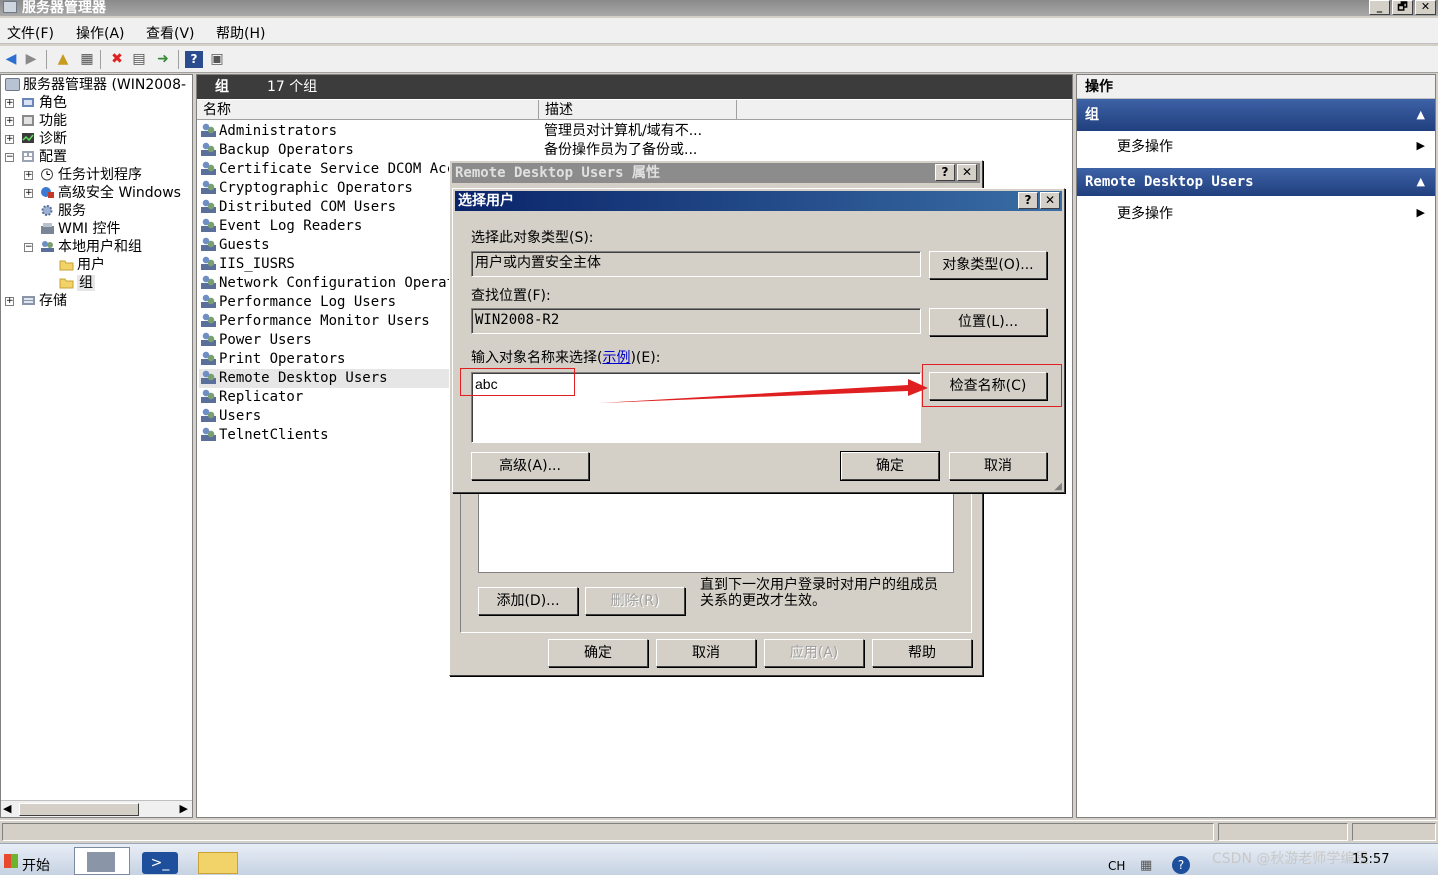 The width and height of the screenshot is (1438, 875). Describe the element at coordinates (1181, 865) in the screenshot. I see `help-circle-icon: ?` at that location.